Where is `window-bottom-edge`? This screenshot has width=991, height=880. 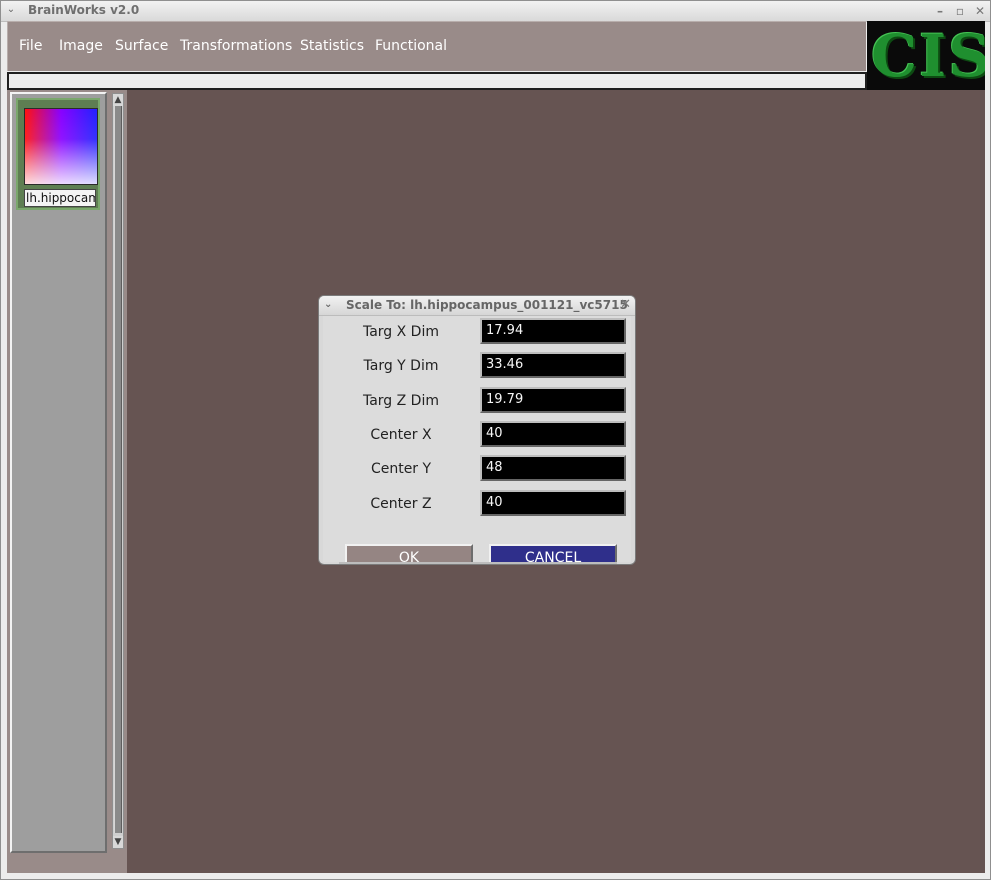
window-bottom-edge is located at coordinates (496, 876).